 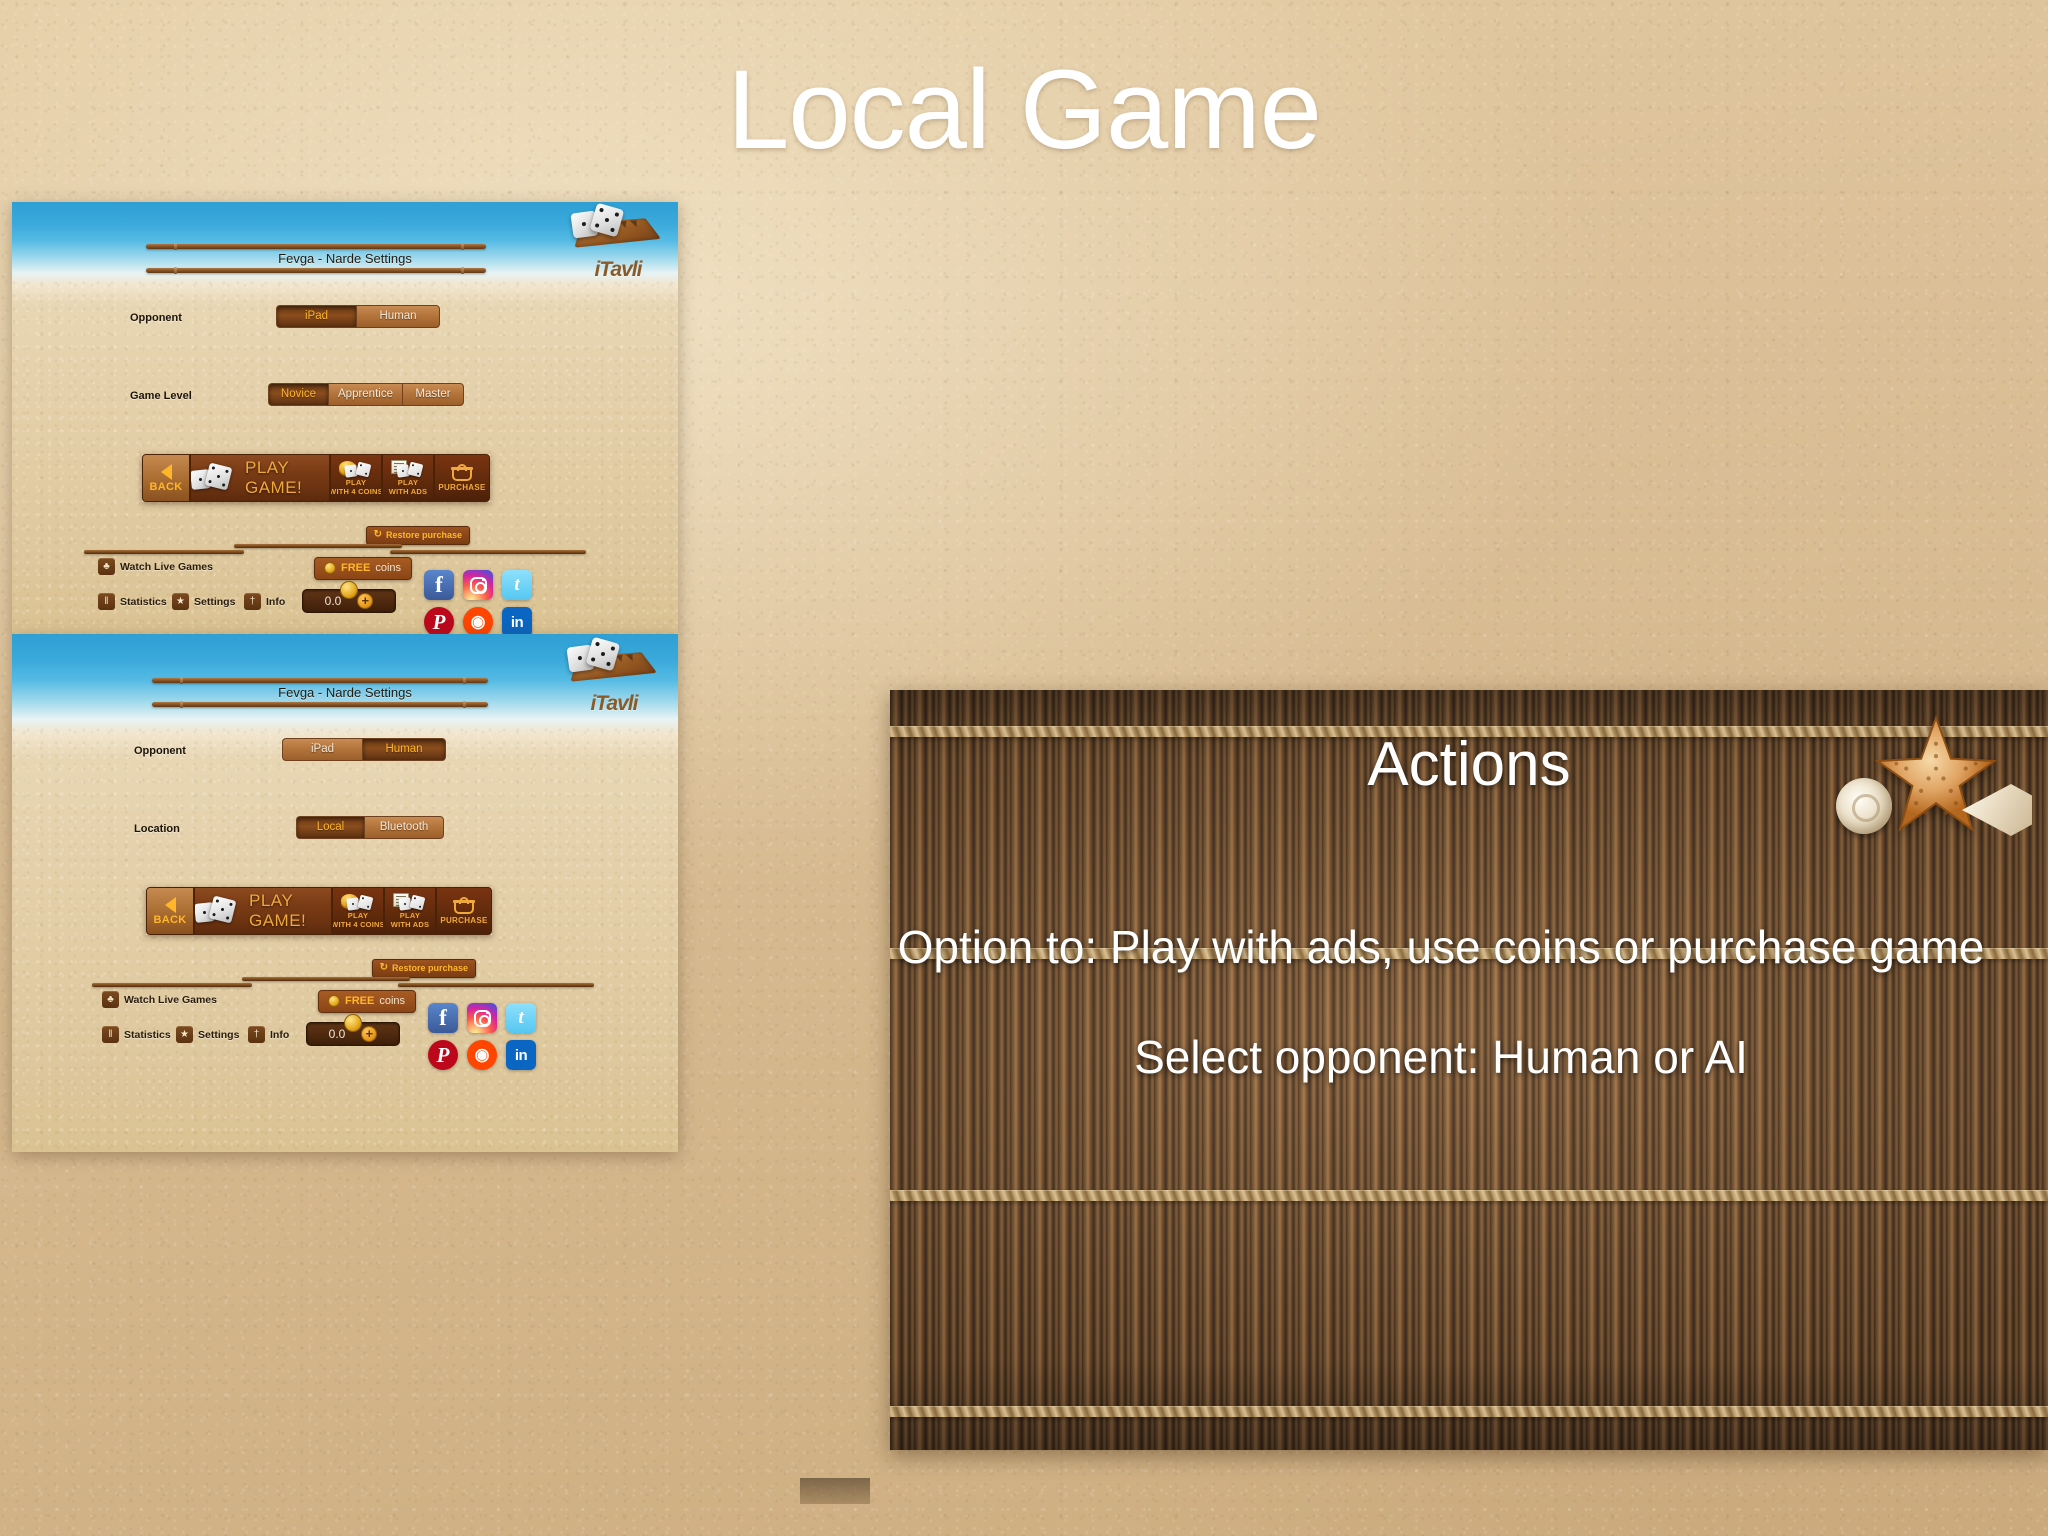 What do you see at coordinates (388, 568) in the screenshot?
I see `free-coins-word2: coins` at bounding box center [388, 568].